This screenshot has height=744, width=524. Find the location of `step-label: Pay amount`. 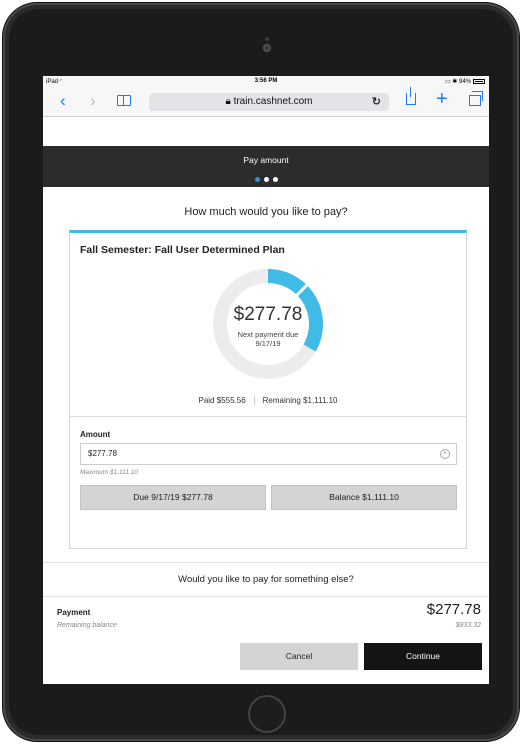

step-label: Pay amount is located at coordinates (266, 160).